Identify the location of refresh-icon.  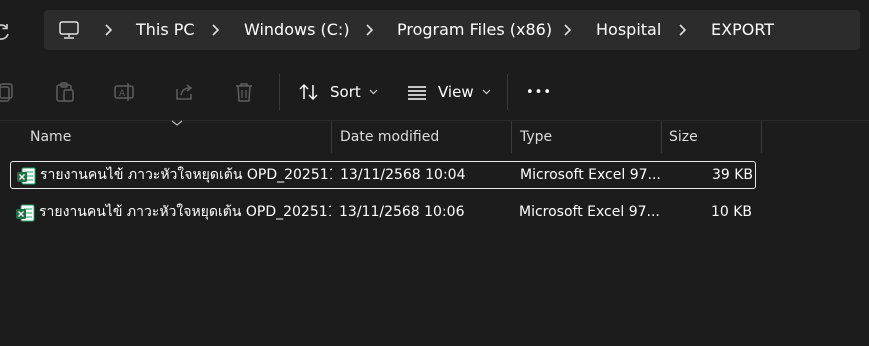
(6, 32).